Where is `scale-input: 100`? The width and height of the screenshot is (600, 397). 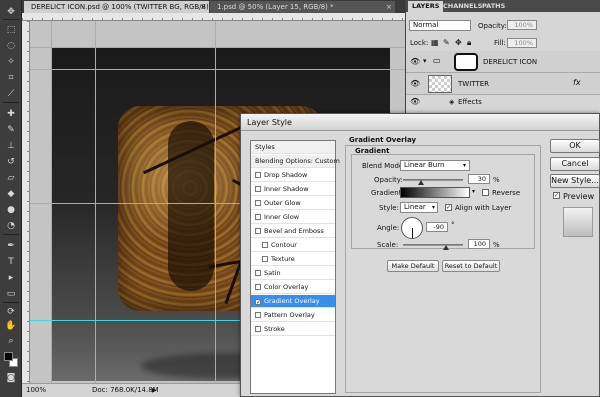 scale-input: 100 is located at coordinates (479, 244).